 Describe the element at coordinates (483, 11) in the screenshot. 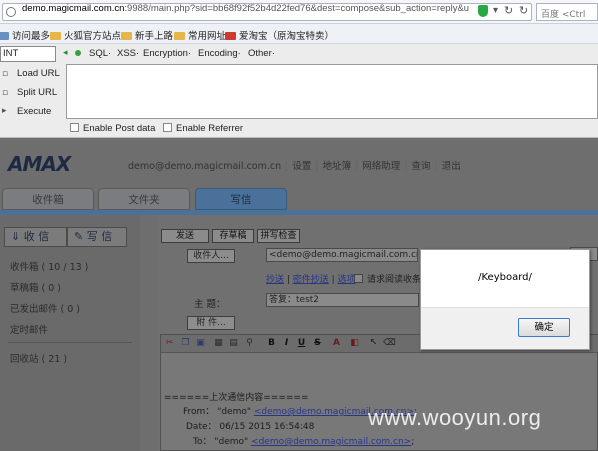

I see `shield-icon` at that location.